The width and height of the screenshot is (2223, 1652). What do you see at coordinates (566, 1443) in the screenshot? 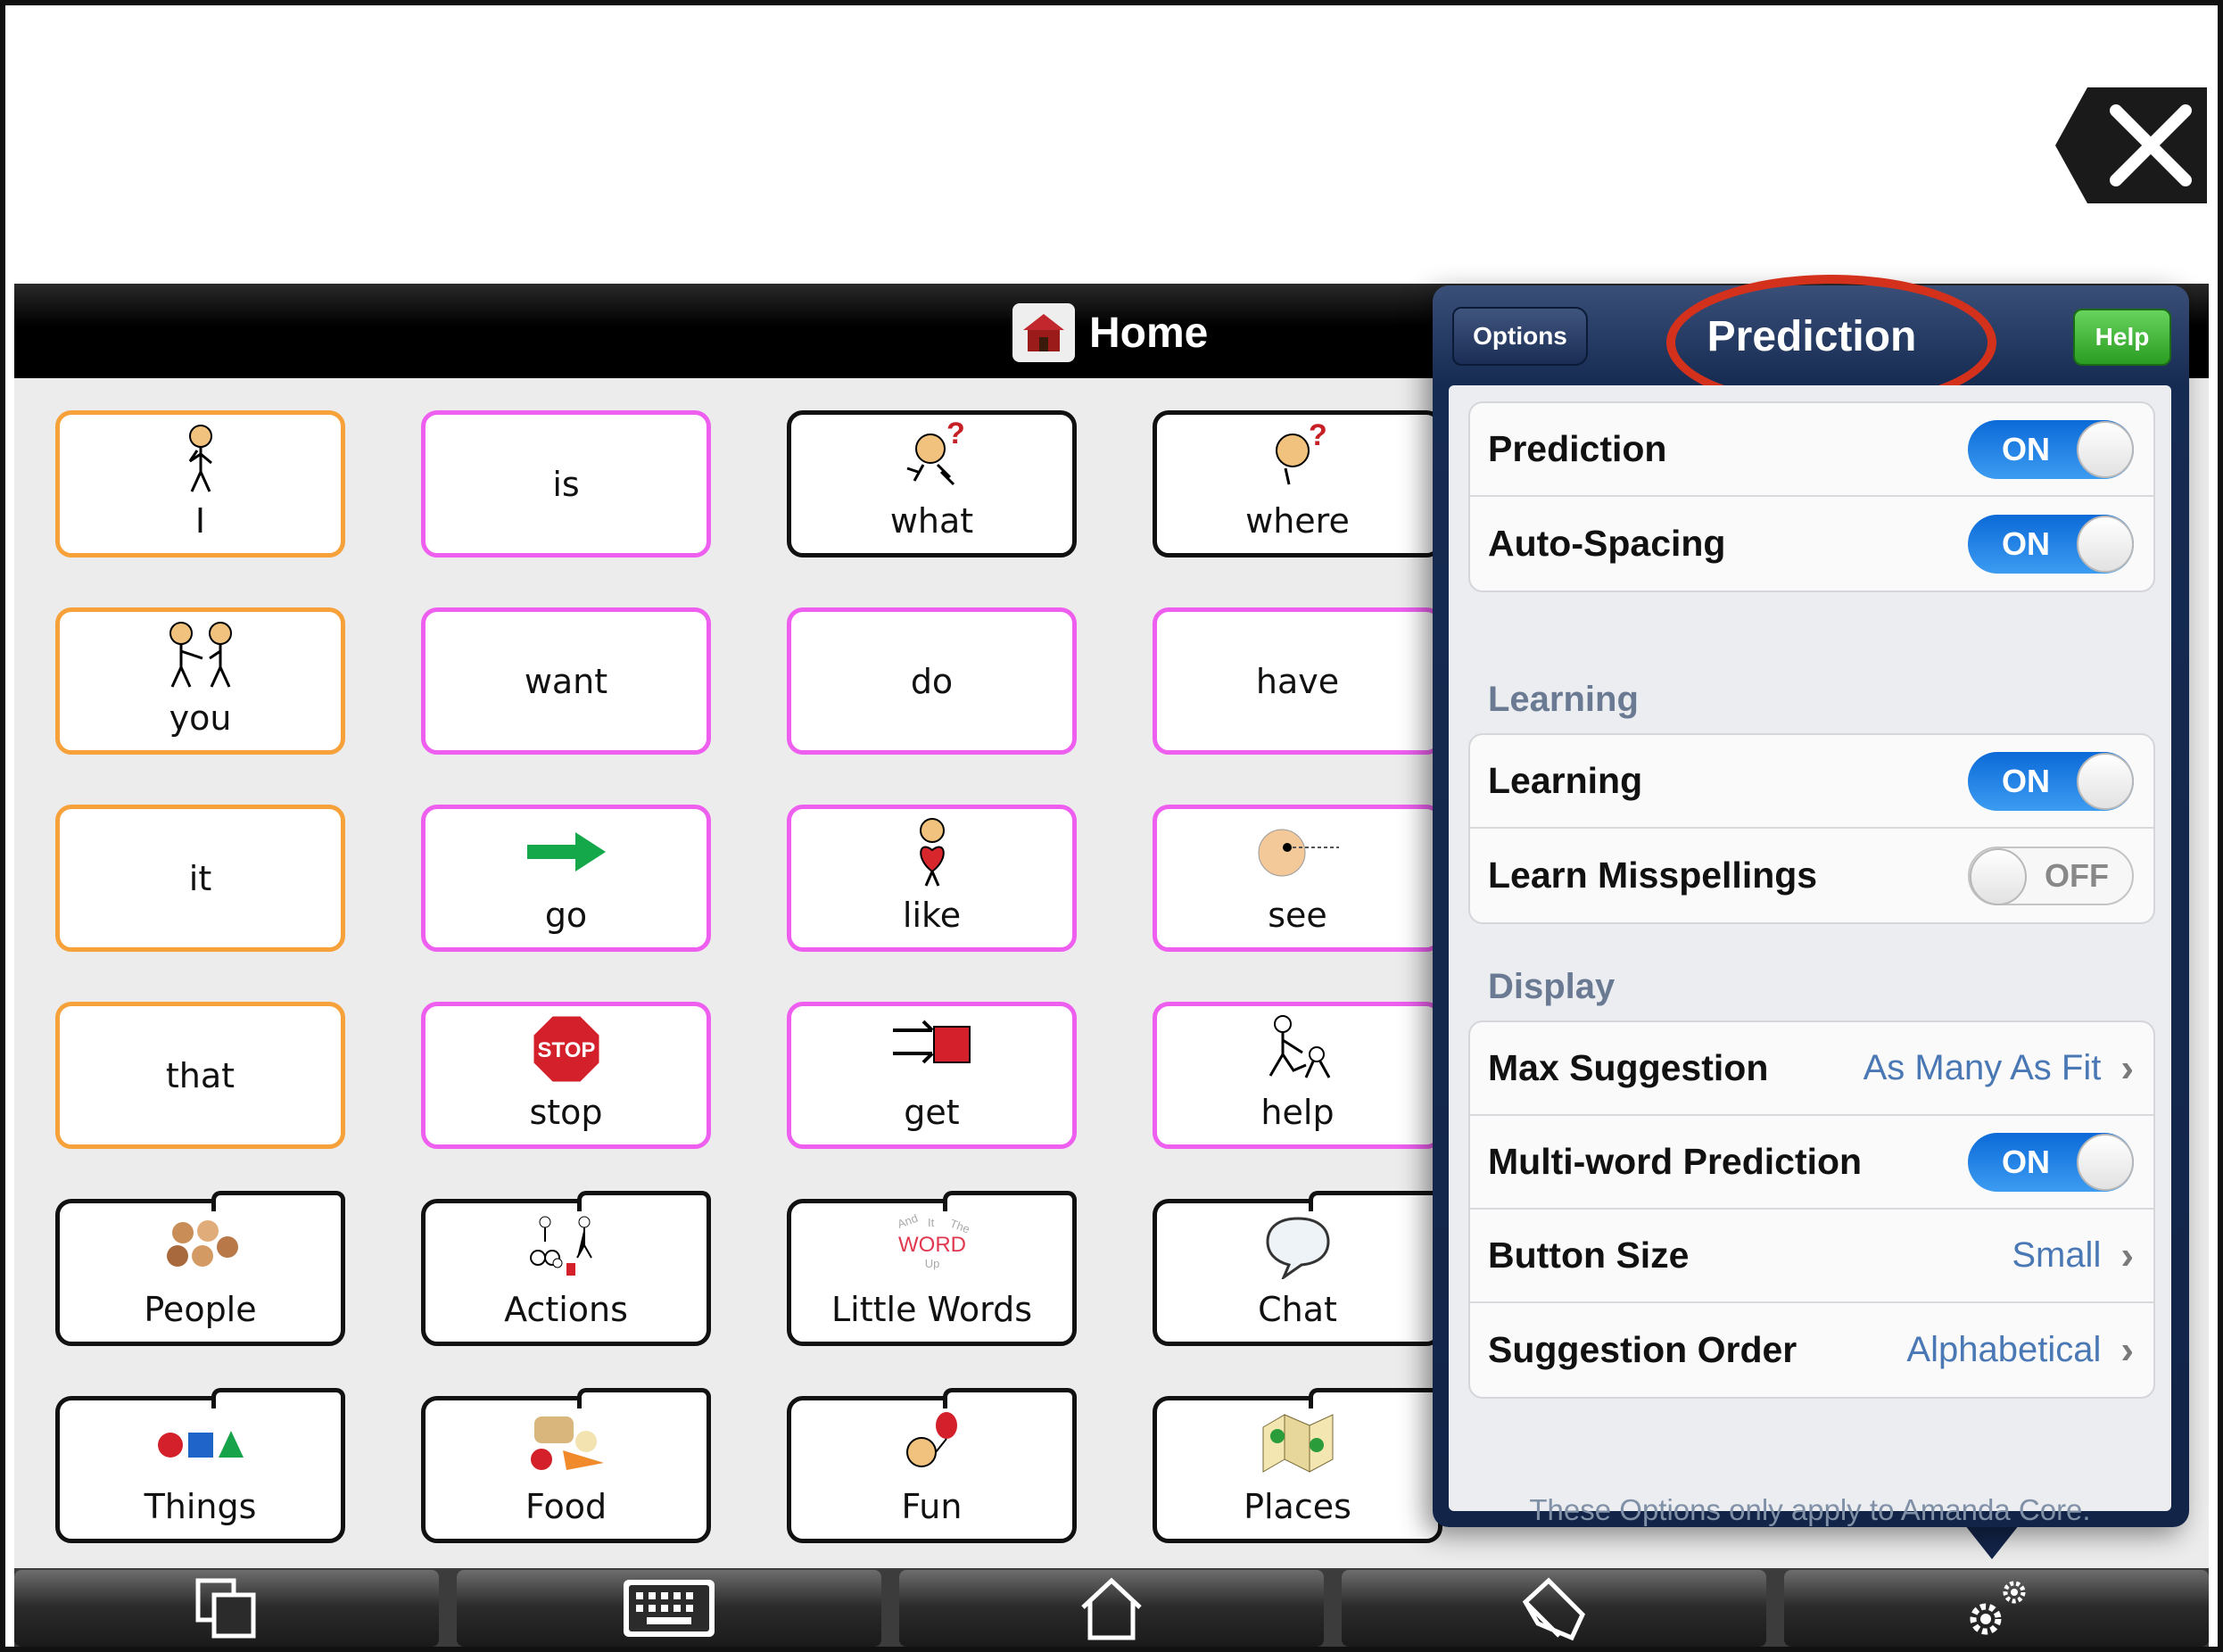
I see `food-basket-icon` at bounding box center [566, 1443].